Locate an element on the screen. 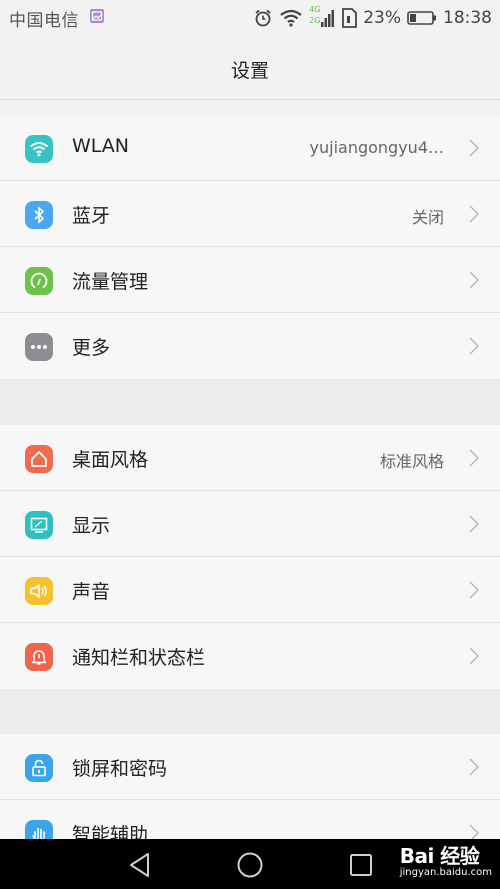 The image size is (500, 889). sound-icon is located at coordinates (39, 591).